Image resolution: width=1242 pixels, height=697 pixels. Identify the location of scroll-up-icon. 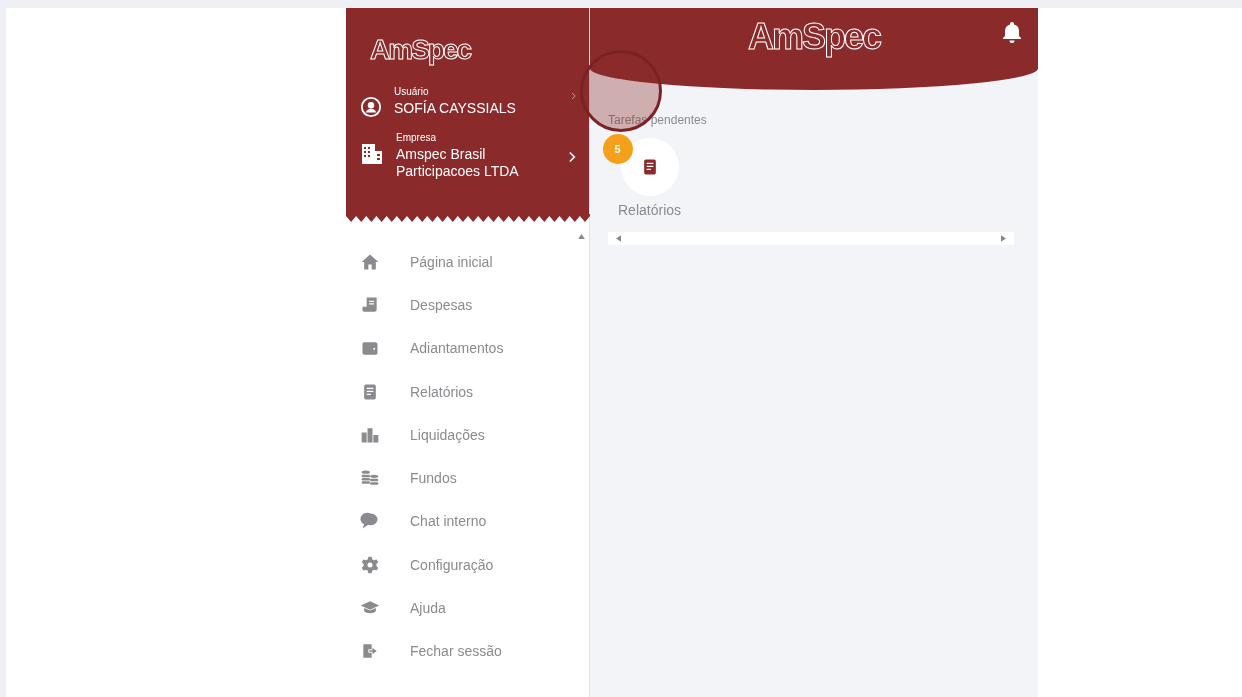
(581, 236).